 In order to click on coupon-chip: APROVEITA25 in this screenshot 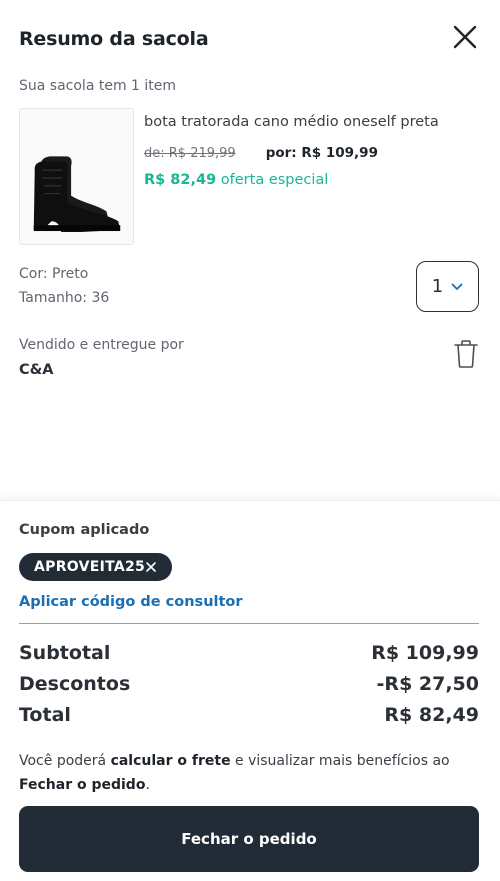, I will do `click(95, 567)`.